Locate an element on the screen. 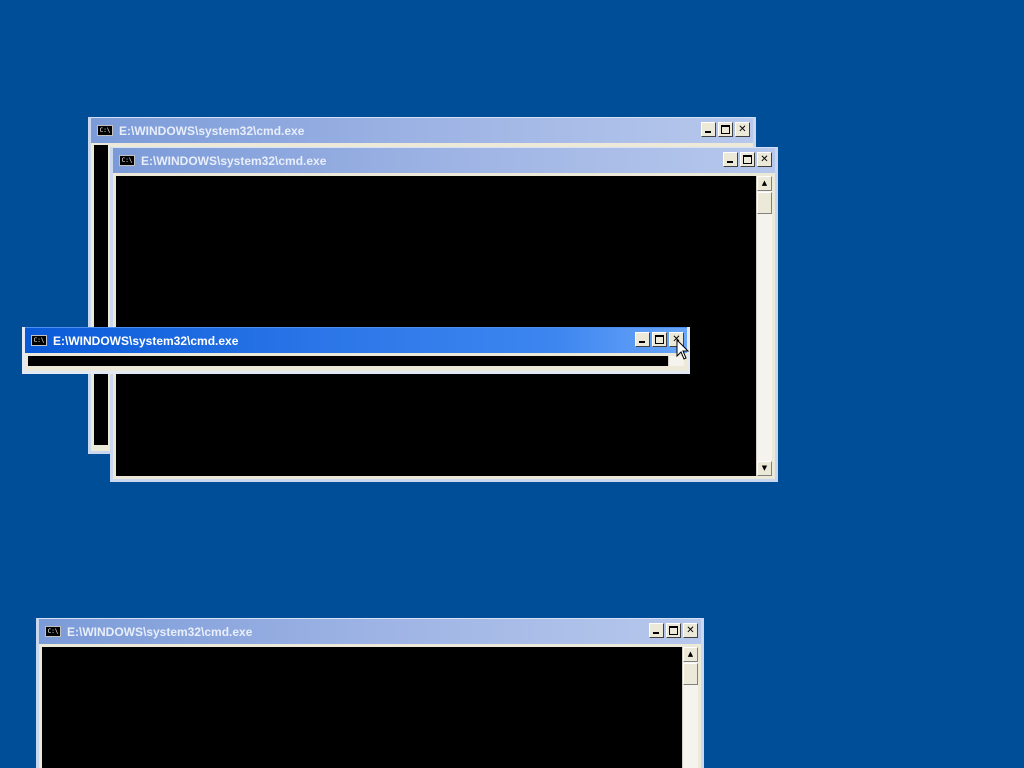 The width and height of the screenshot is (1024, 768). mouse-pointer-icon is located at coordinates (683, 349).